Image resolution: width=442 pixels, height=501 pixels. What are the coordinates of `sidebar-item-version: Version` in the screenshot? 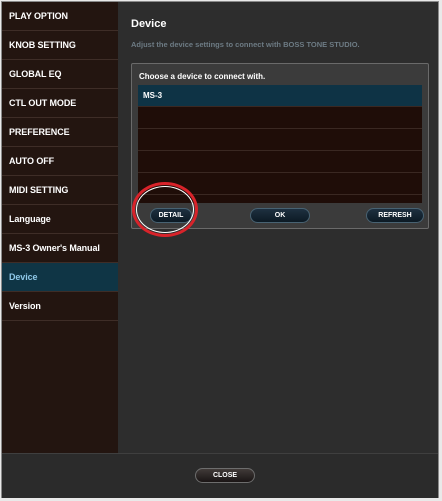 It's located at (60, 306).